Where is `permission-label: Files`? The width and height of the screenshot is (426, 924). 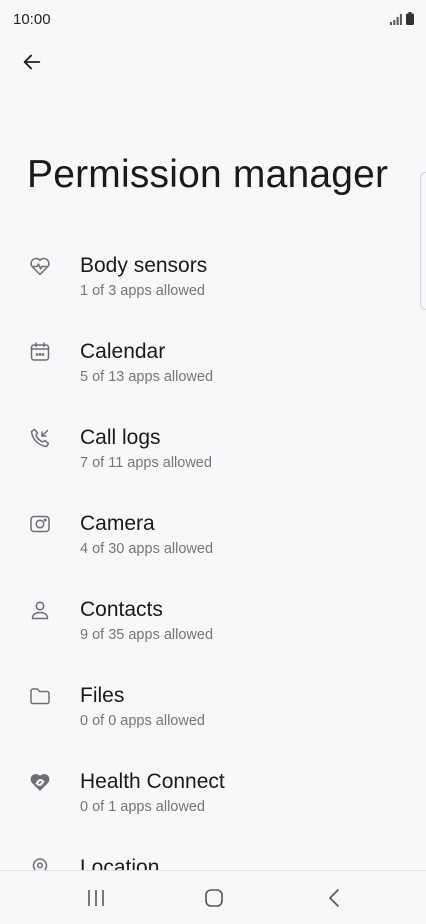 permission-label: Files is located at coordinates (102, 695).